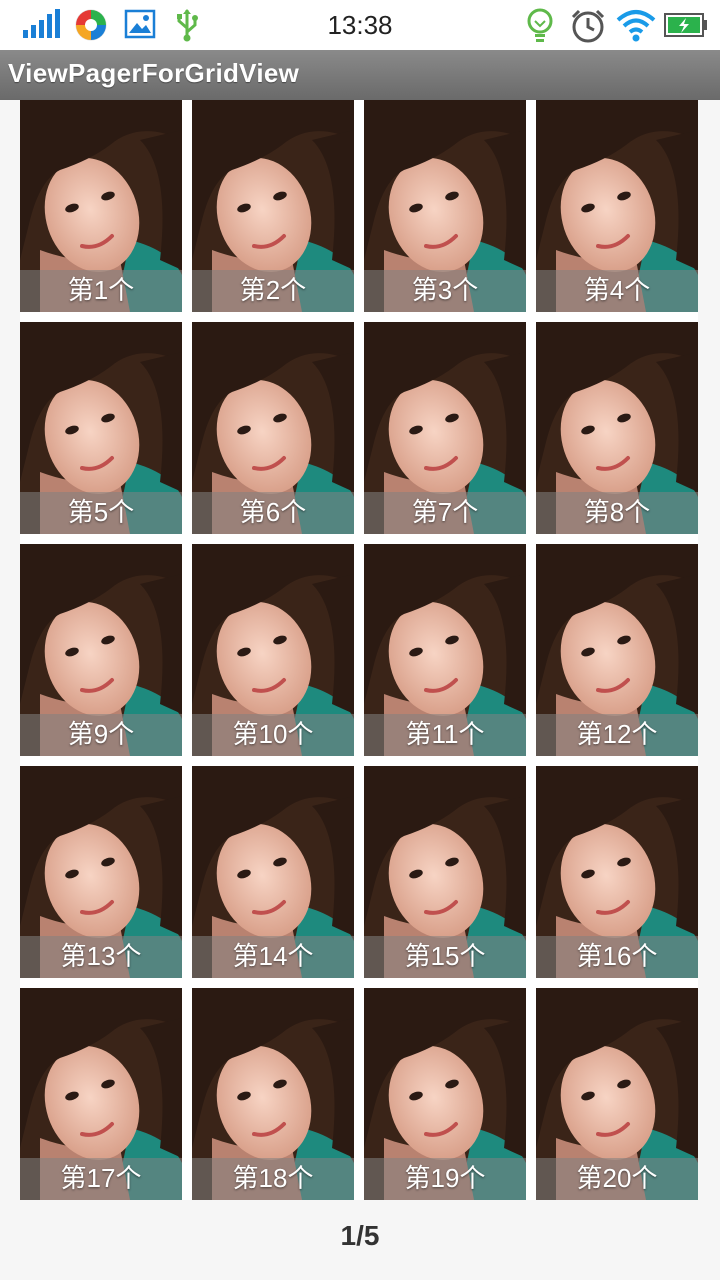 This screenshot has height=1280, width=720. I want to click on status-bar: 13:38, so click(360, 25).